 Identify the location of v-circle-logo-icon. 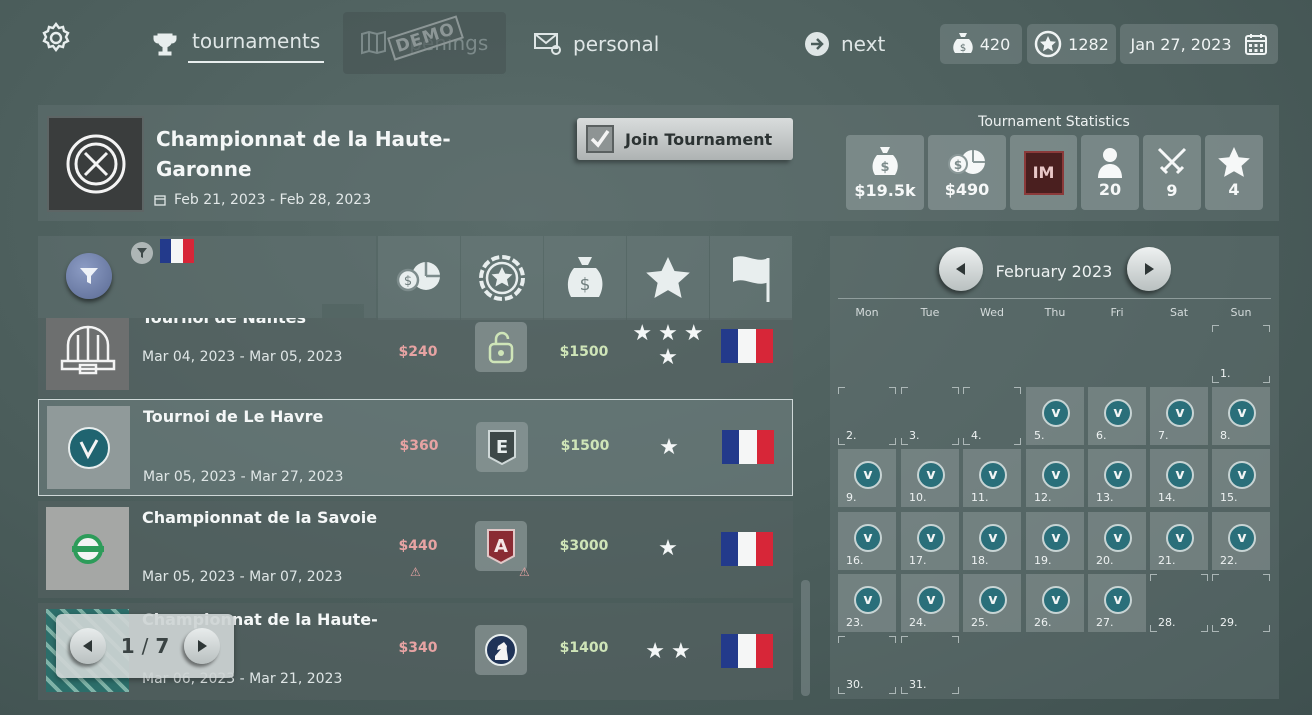
(88, 447).